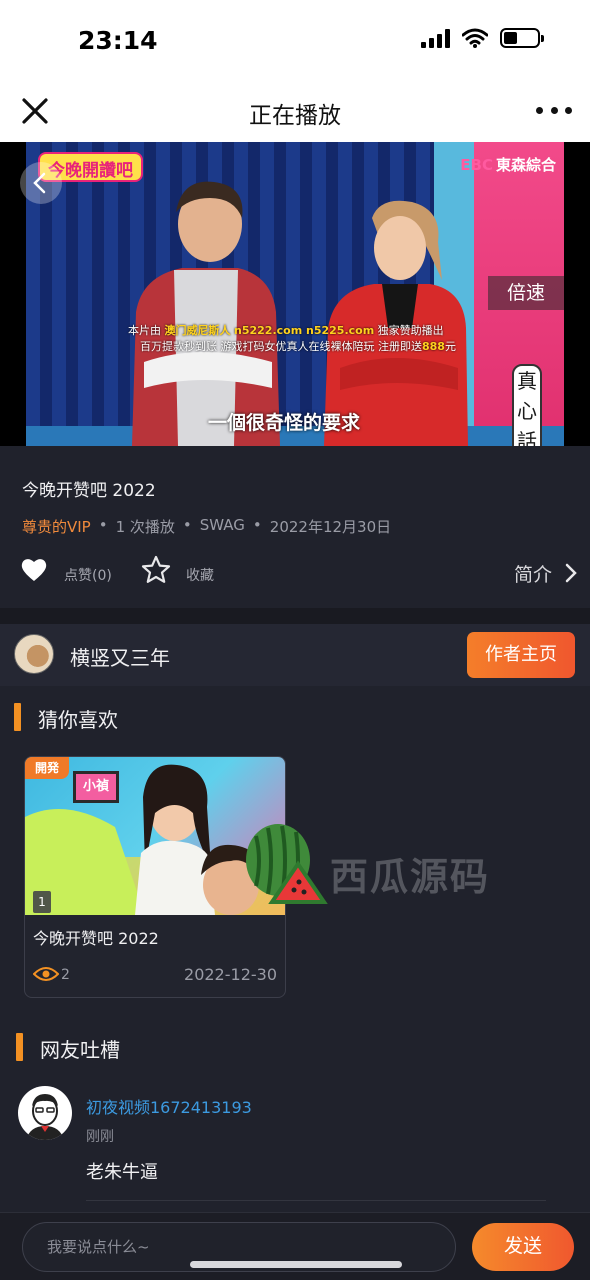 Image resolution: width=590 pixels, height=1280 pixels. I want to click on side-caption: 真心話時間, so click(527, 405).